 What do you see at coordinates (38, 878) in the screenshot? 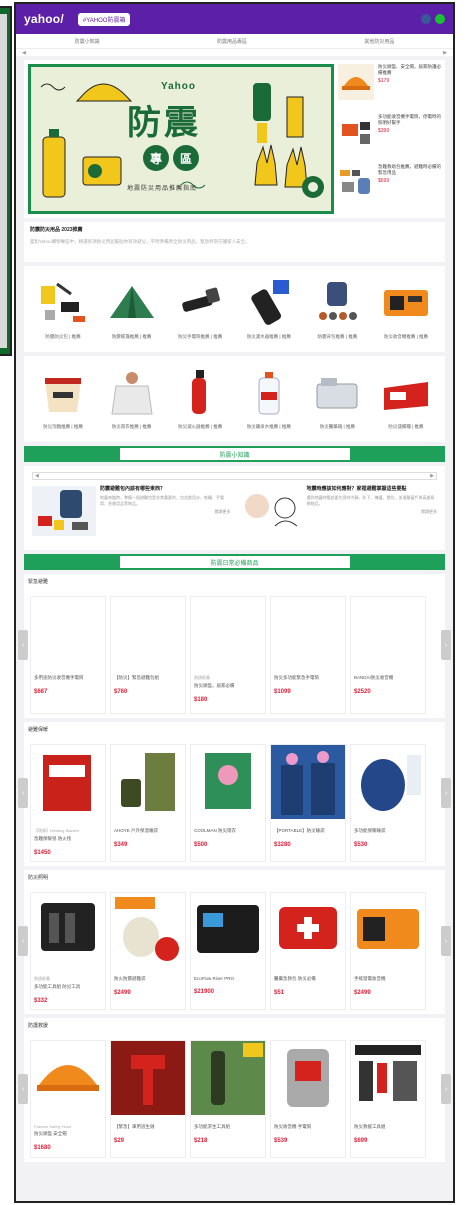
I see `section-title: 防災照明` at bounding box center [38, 878].